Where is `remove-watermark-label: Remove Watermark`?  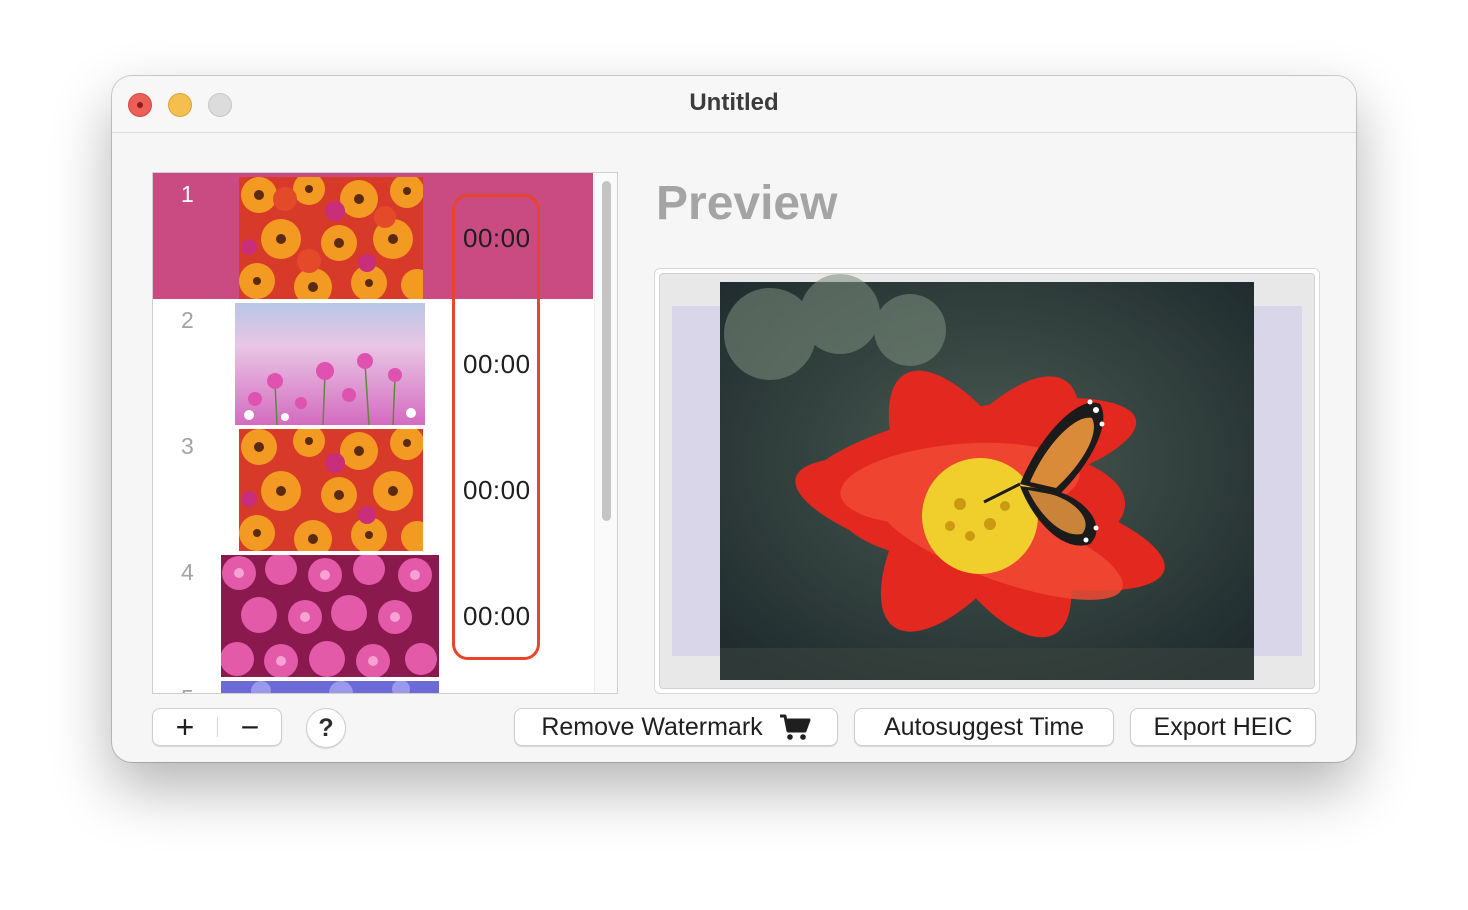 remove-watermark-label: Remove Watermark is located at coordinates (652, 726).